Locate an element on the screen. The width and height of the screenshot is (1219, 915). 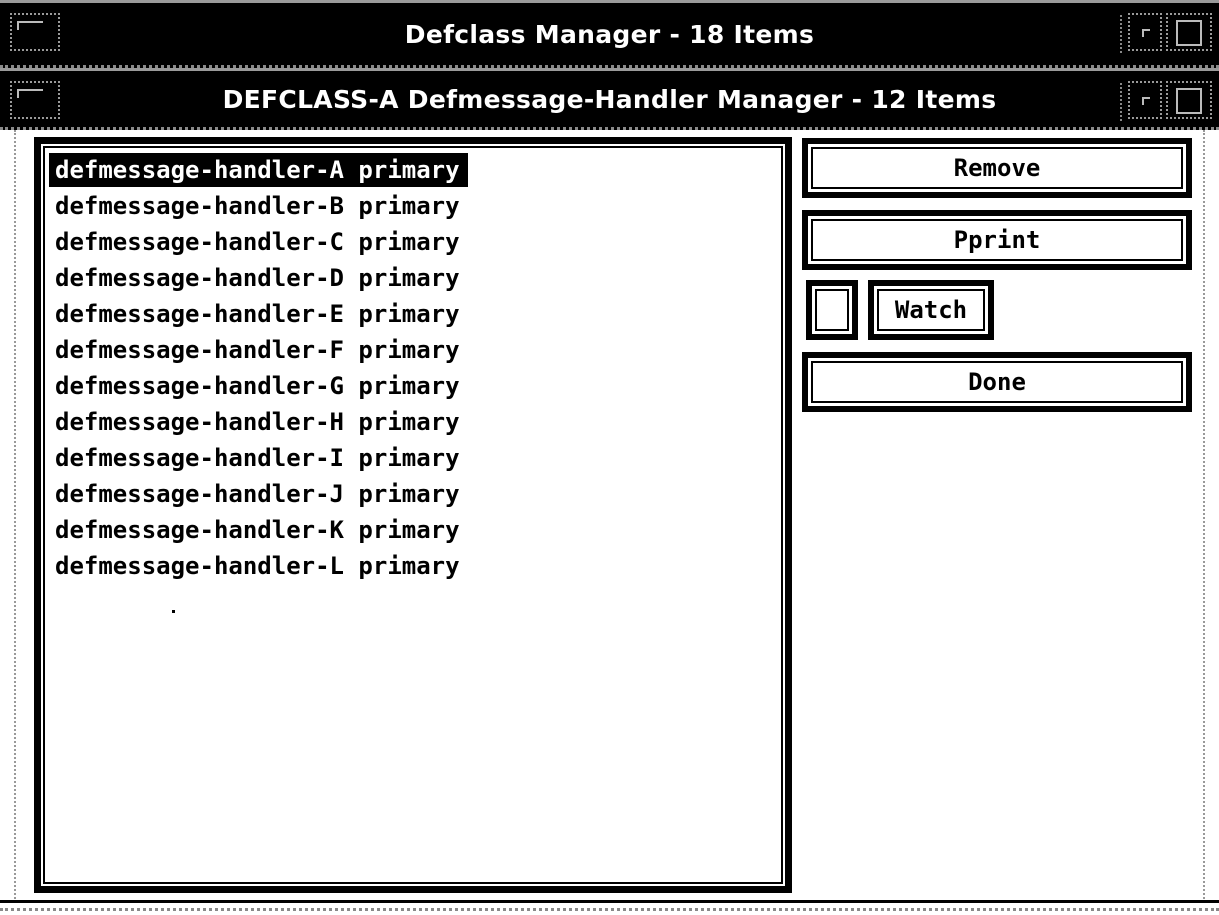
watch-toggle-button: Watch is located at coordinates (931, 310).